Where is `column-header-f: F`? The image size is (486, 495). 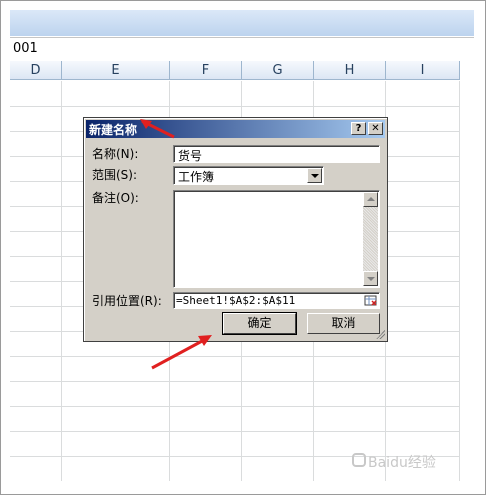
column-header-f: F is located at coordinates (206, 70).